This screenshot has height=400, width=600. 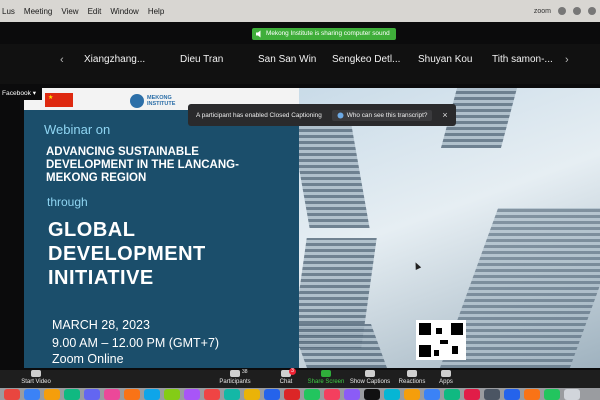 What do you see at coordinates (235, 373) in the screenshot?
I see `participants-icon` at bounding box center [235, 373].